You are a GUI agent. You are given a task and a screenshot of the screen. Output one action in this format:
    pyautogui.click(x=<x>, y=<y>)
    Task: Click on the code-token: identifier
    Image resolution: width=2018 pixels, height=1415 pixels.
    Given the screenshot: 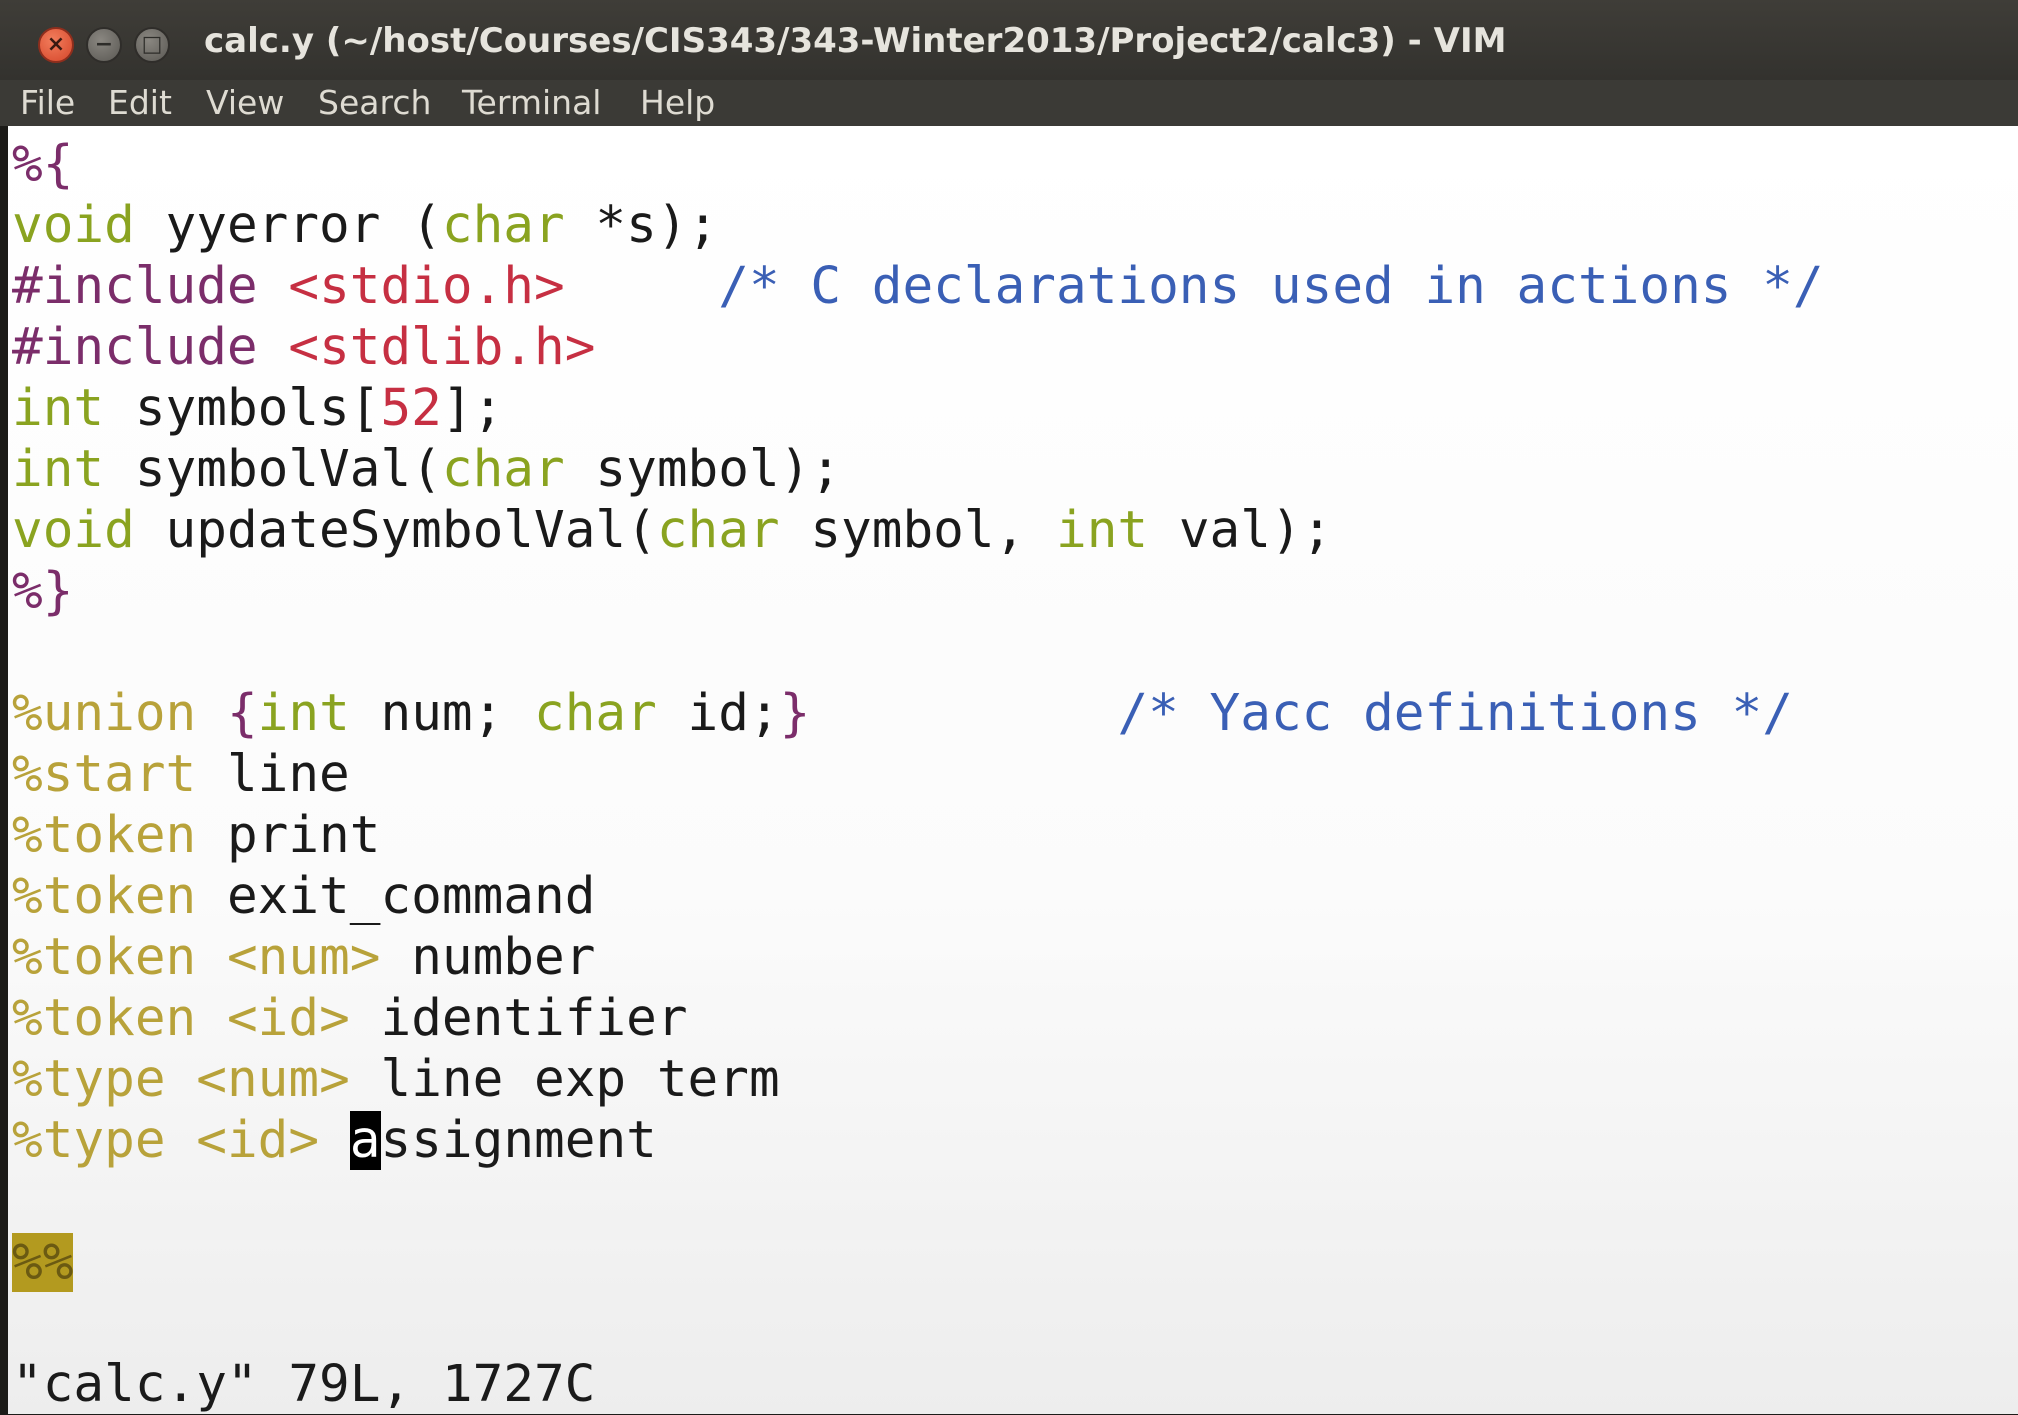 What is the action you would take?
    pyautogui.click(x=518, y=1018)
    